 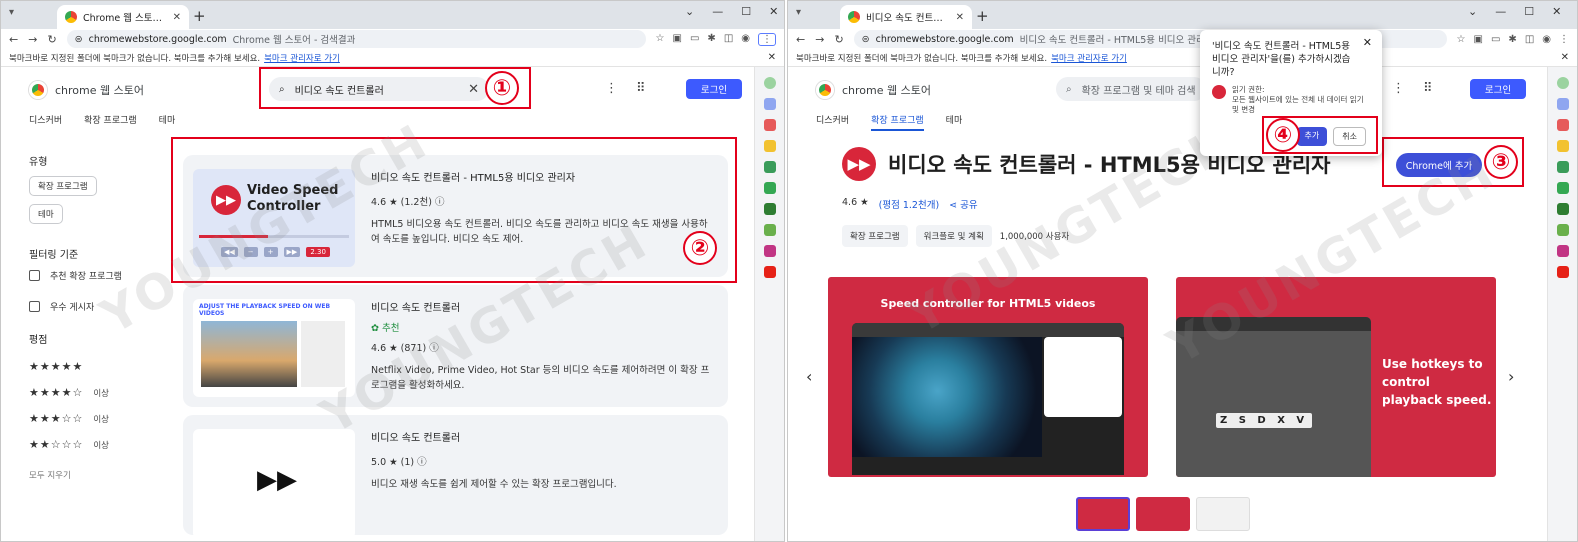 What do you see at coordinates (75, 418) in the screenshot?
I see `rating-filter-3: ★★★☆☆ 이상` at bounding box center [75, 418].